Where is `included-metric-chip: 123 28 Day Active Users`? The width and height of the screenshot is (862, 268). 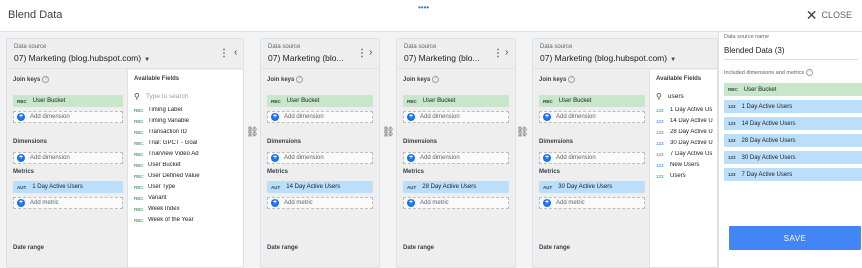
included-metric-chip: 123 28 Day Active Users is located at coordinates (793, 140).